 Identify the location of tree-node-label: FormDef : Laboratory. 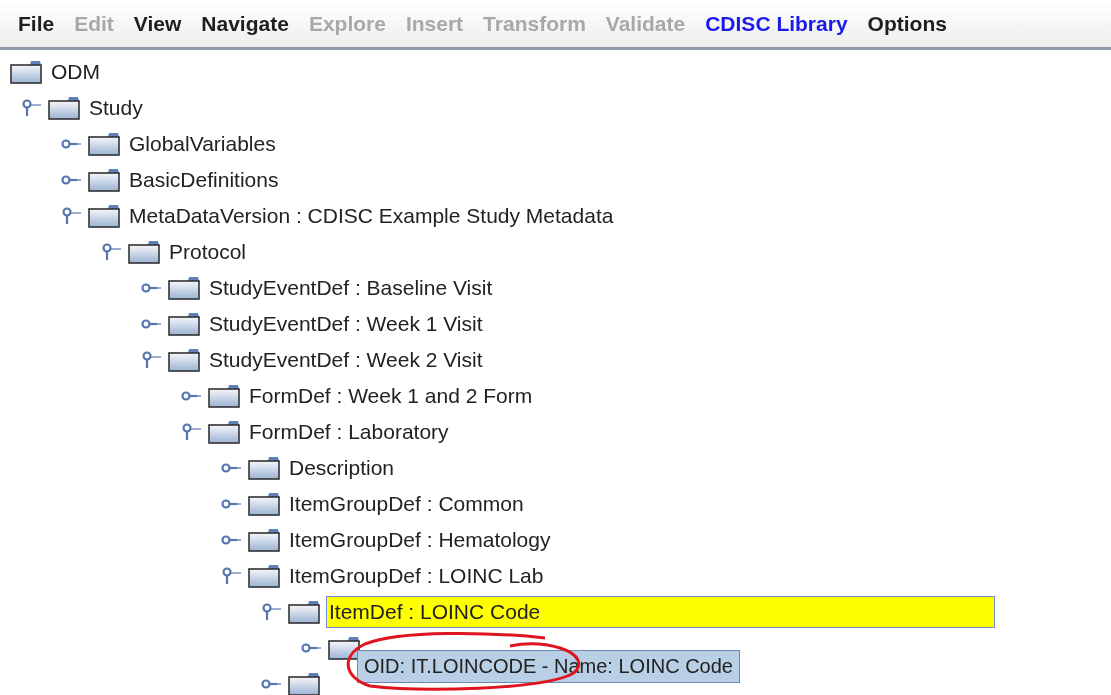
(349, 432).